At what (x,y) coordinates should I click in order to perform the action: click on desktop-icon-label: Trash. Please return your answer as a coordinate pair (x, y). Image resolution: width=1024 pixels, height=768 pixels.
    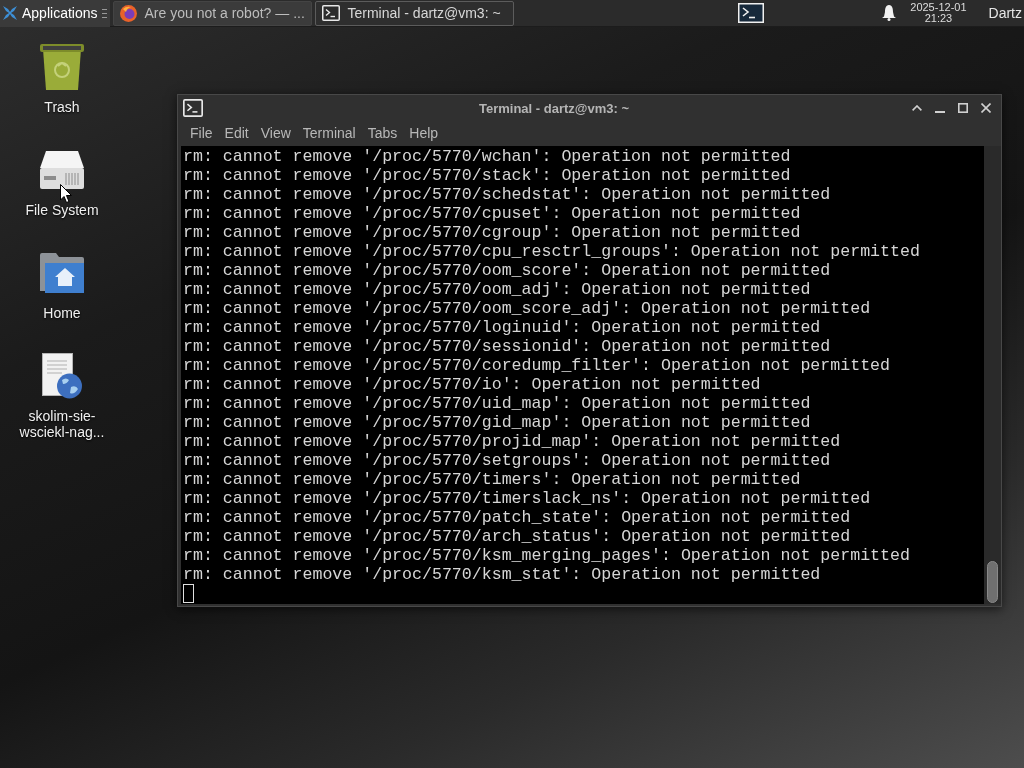
    Looking at the image, I should click on (62, 107).